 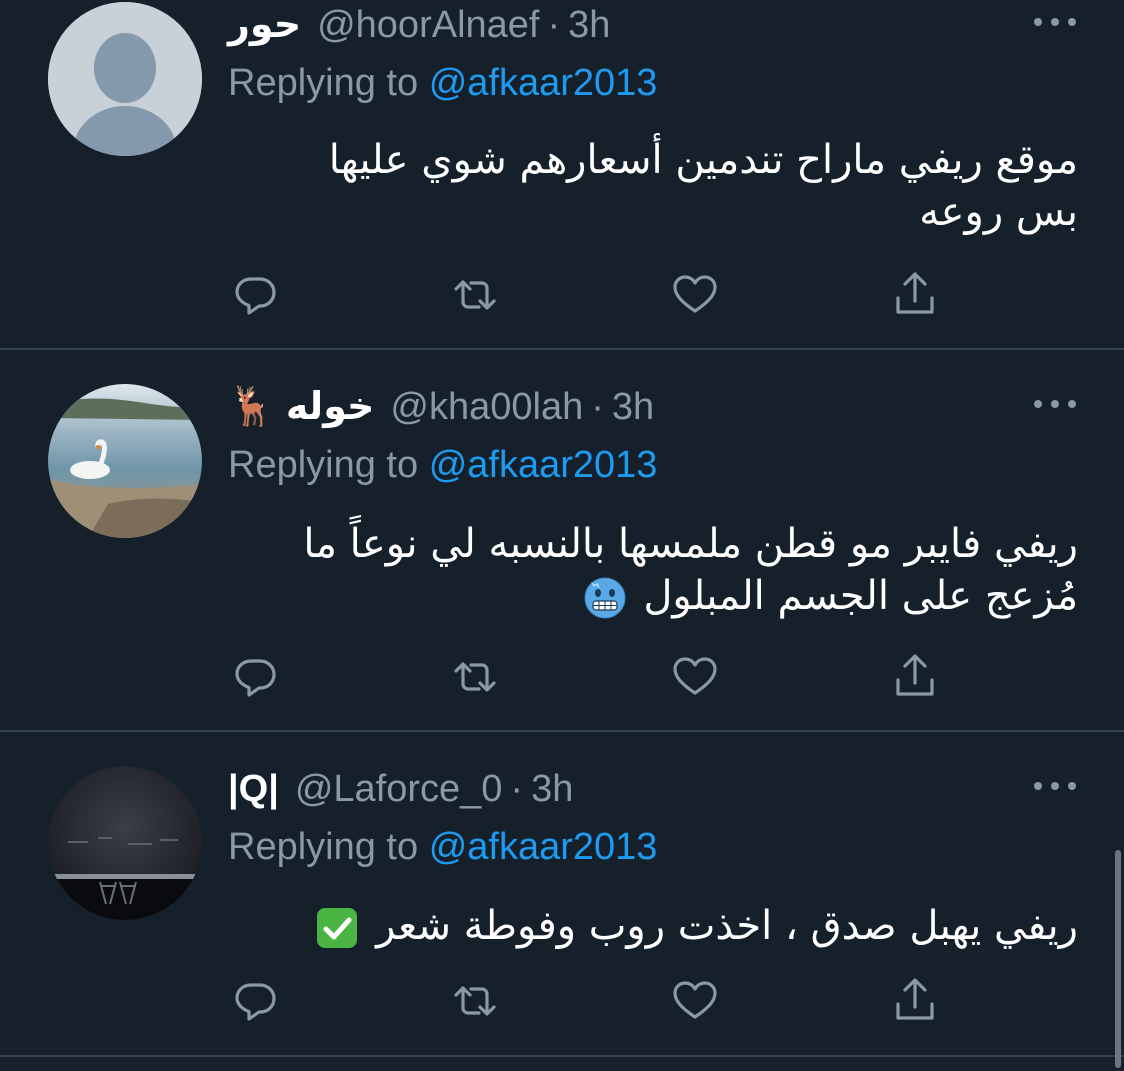 I want to click on user-handle: @hoorAlnaef, so click(x=428, y=25).